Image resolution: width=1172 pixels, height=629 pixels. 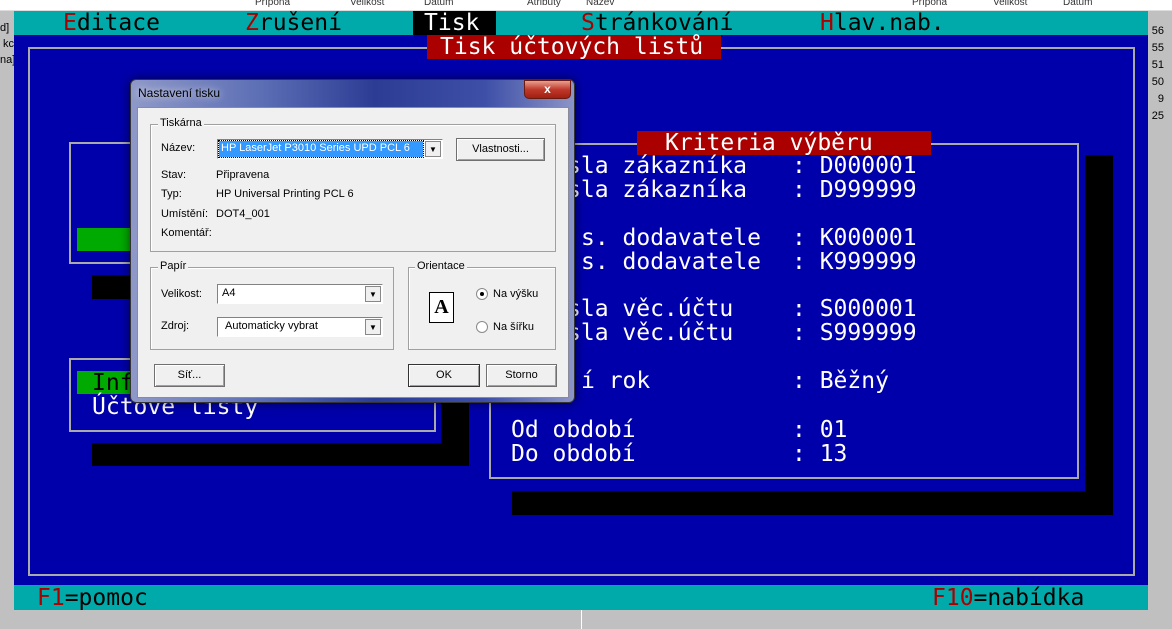 I want to click on size-label: Velikost:, so click(x=181, y=294).